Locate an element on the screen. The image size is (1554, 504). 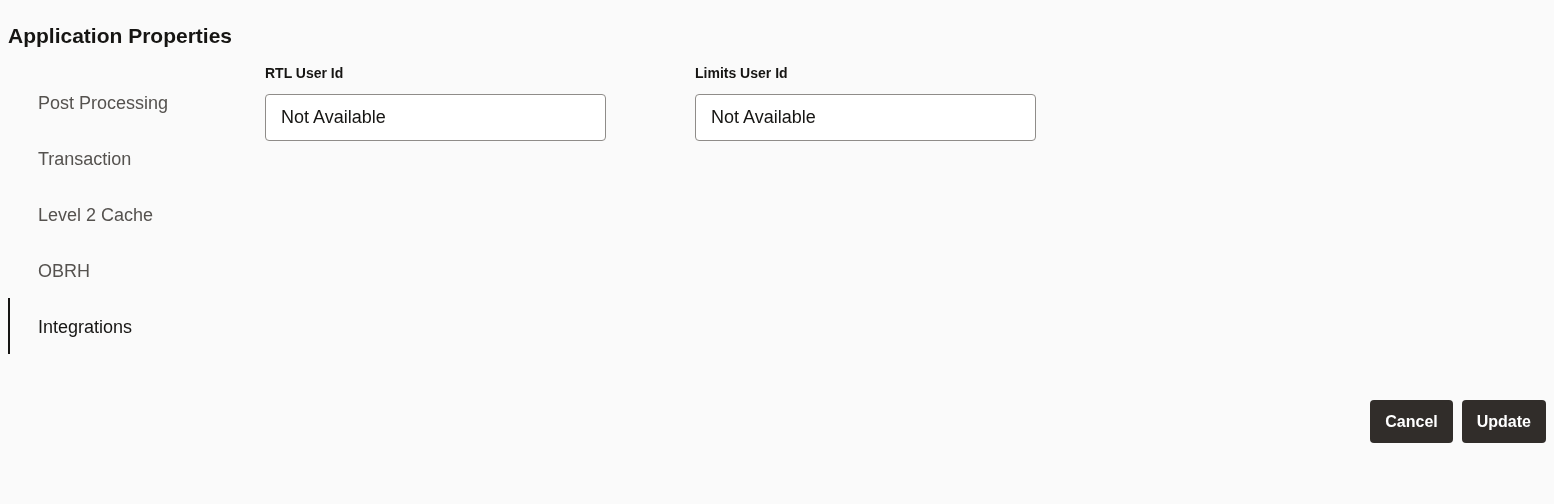
page-title: Application Properties is located at coordinates (121, 36).